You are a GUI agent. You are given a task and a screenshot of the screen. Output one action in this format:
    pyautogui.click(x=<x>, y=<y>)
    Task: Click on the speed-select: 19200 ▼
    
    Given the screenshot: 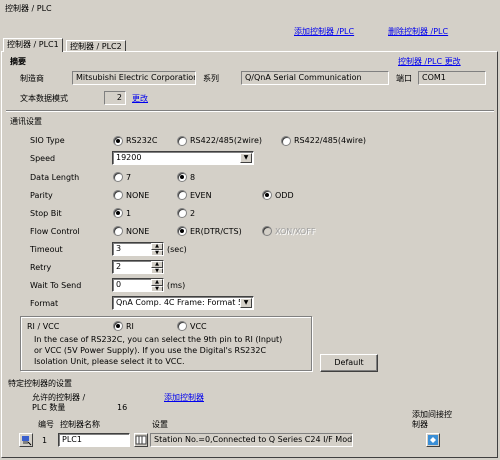 What is the action you would take?
    pyautogui.click(x=183, y=158)
    